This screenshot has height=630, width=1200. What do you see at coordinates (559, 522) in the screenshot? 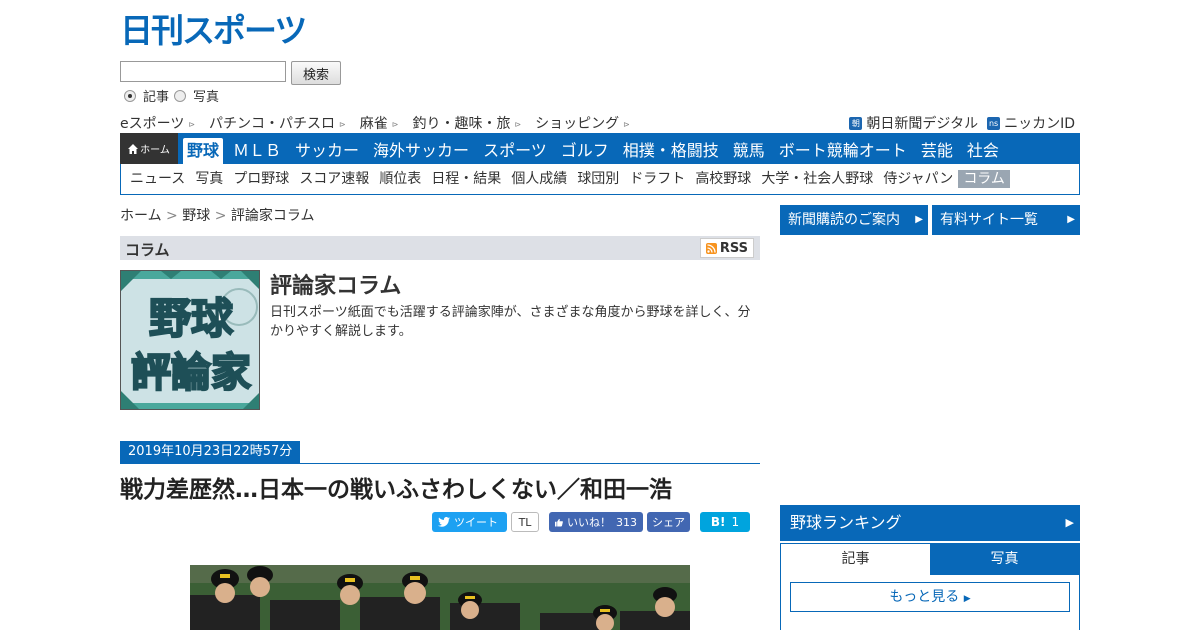
I see `thumbs-up-icon` at bounding box center [559, 522].